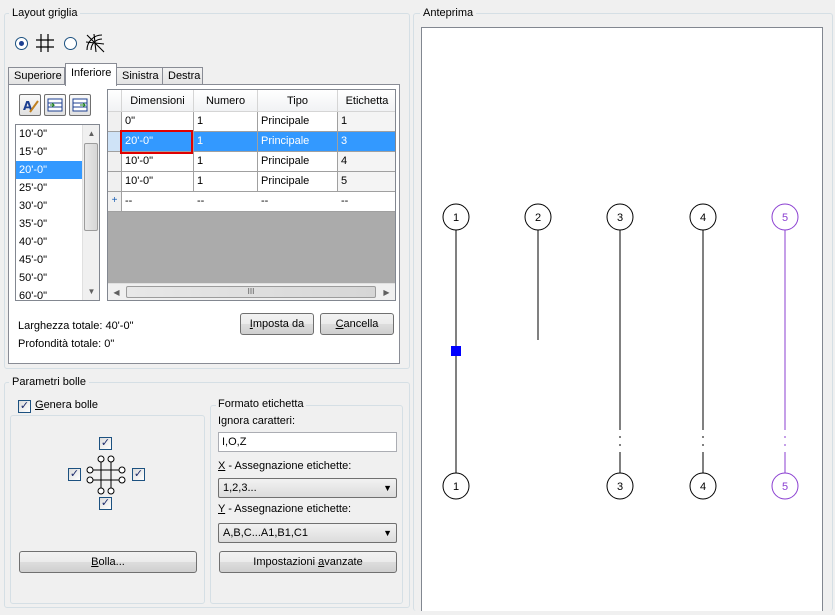 The height and width of the screenshot is (615, 835). Describe the element at coordinates (36, 76) in the screenshot. I see `tab-superiore: Superiore` at that location.